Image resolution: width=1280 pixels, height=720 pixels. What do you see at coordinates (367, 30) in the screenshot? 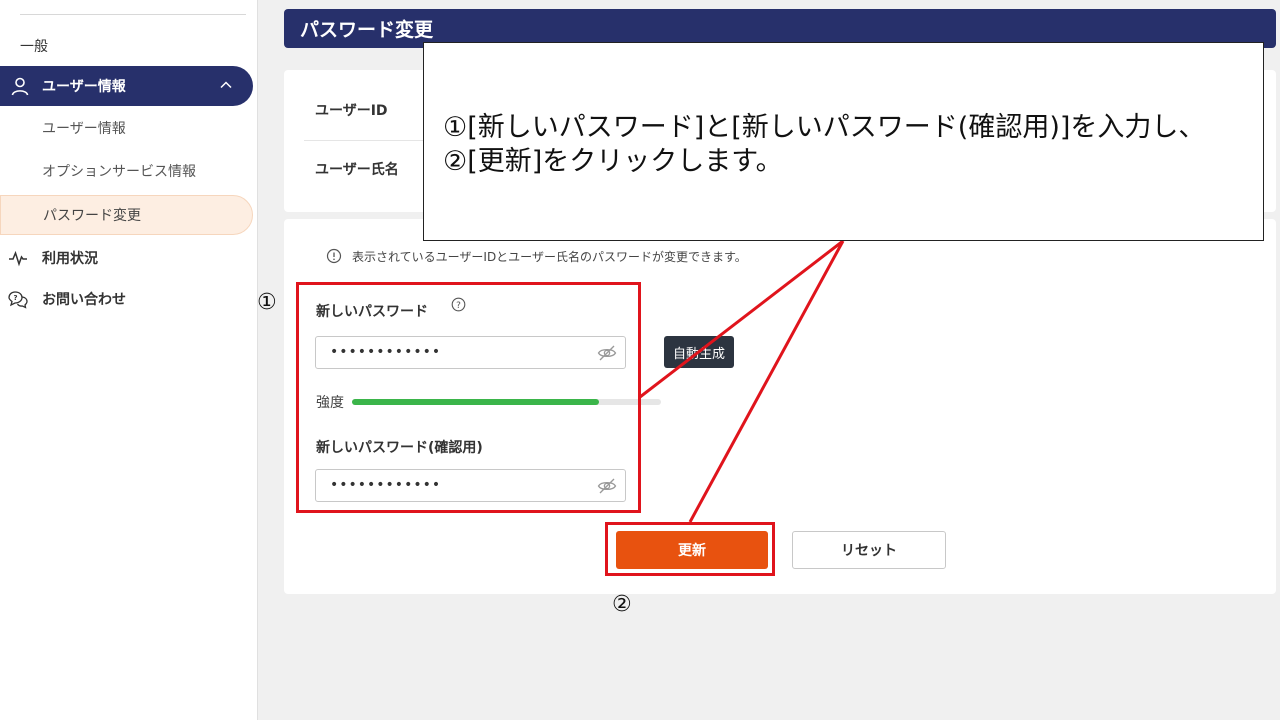
I see `page-title: パスワード変更` at bounding box center [367, 30].